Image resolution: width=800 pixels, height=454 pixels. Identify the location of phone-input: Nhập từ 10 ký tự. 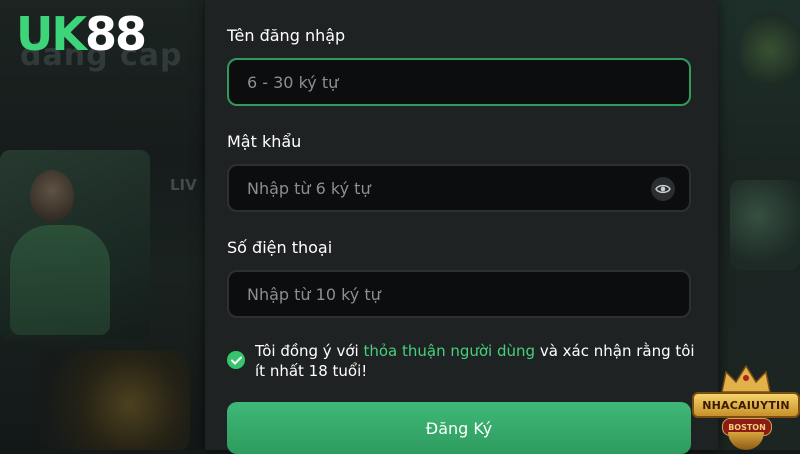
(459, 294).